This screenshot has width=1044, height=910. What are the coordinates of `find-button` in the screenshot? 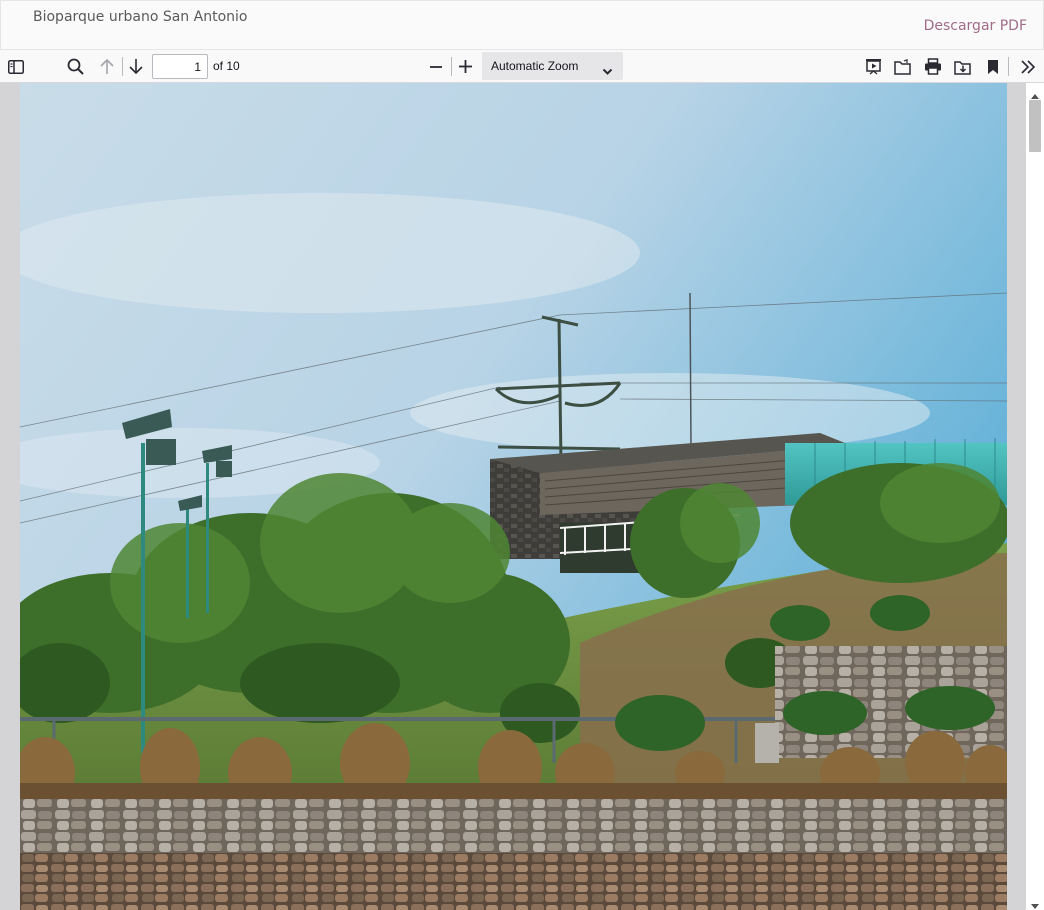 It's located at (75, 66).